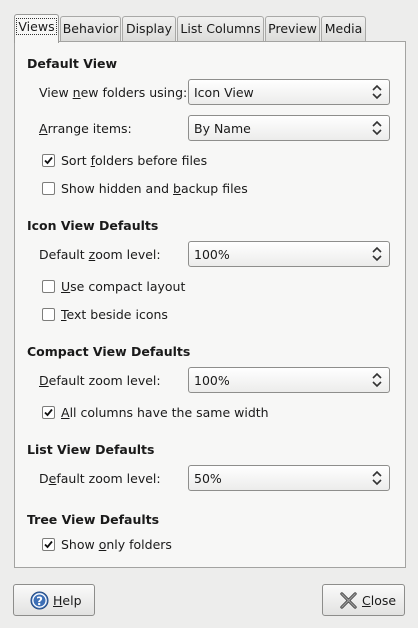 The image size is (418, 628). Describe the element at coordinates (100, 254) in the screenshot. I see `icon-zoom-label: Default zoom level:` at that location.